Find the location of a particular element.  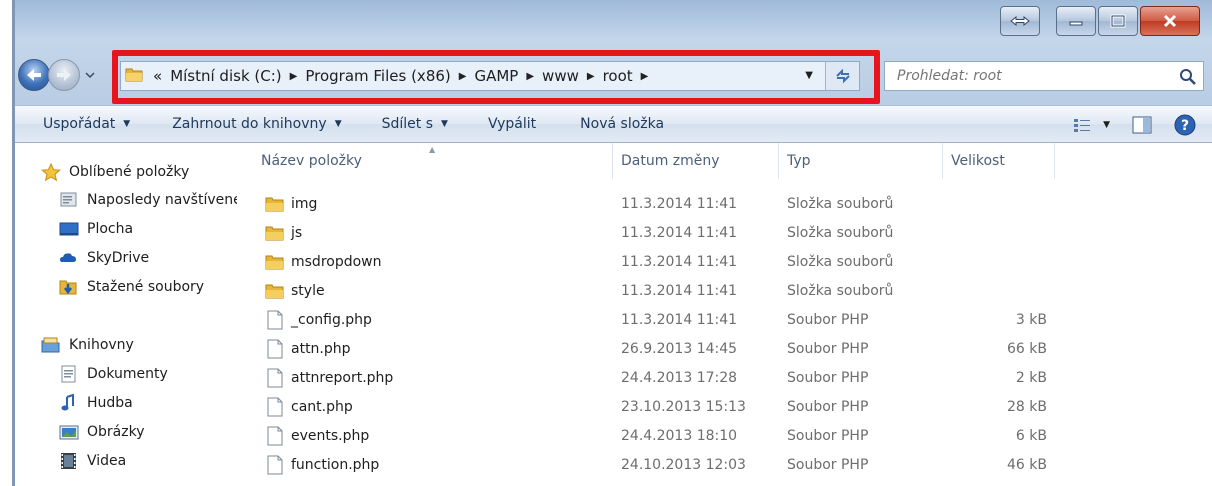

file-name: events.php is located at coordinates (330, 435).